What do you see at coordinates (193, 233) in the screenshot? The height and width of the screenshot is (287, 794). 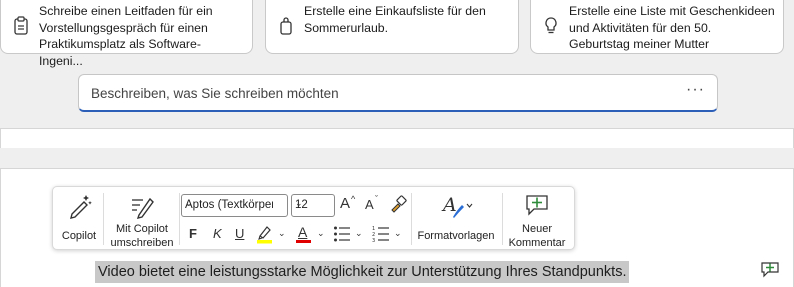 I see `bold-button: F` at bounding box center [193, 233].